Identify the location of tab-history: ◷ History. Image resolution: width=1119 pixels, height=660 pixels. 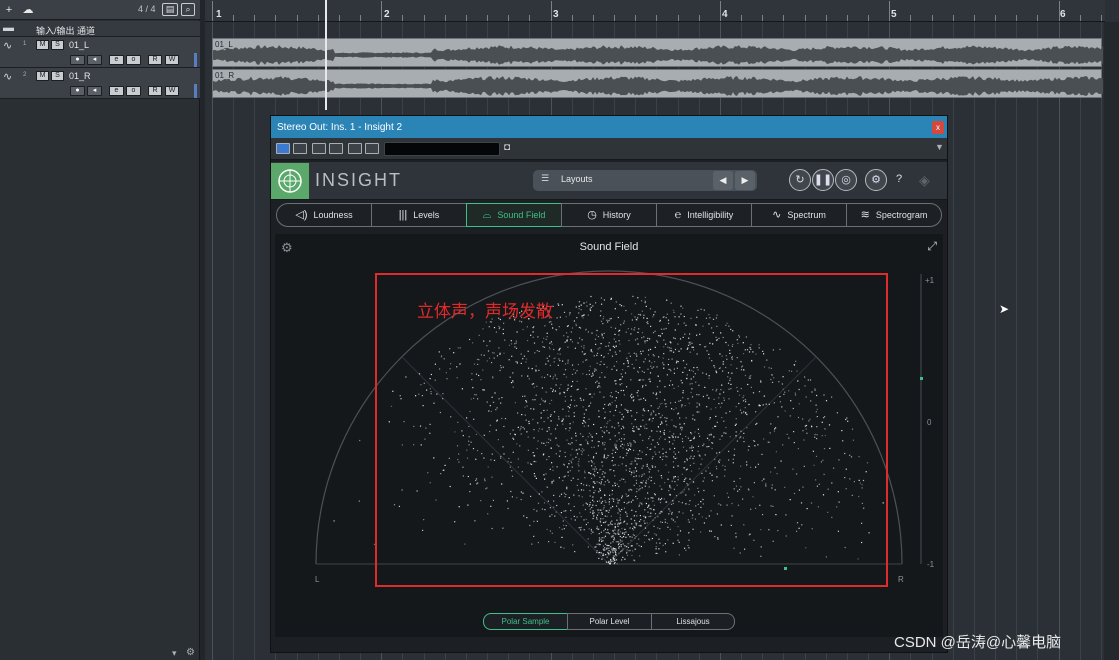
(609, 215).